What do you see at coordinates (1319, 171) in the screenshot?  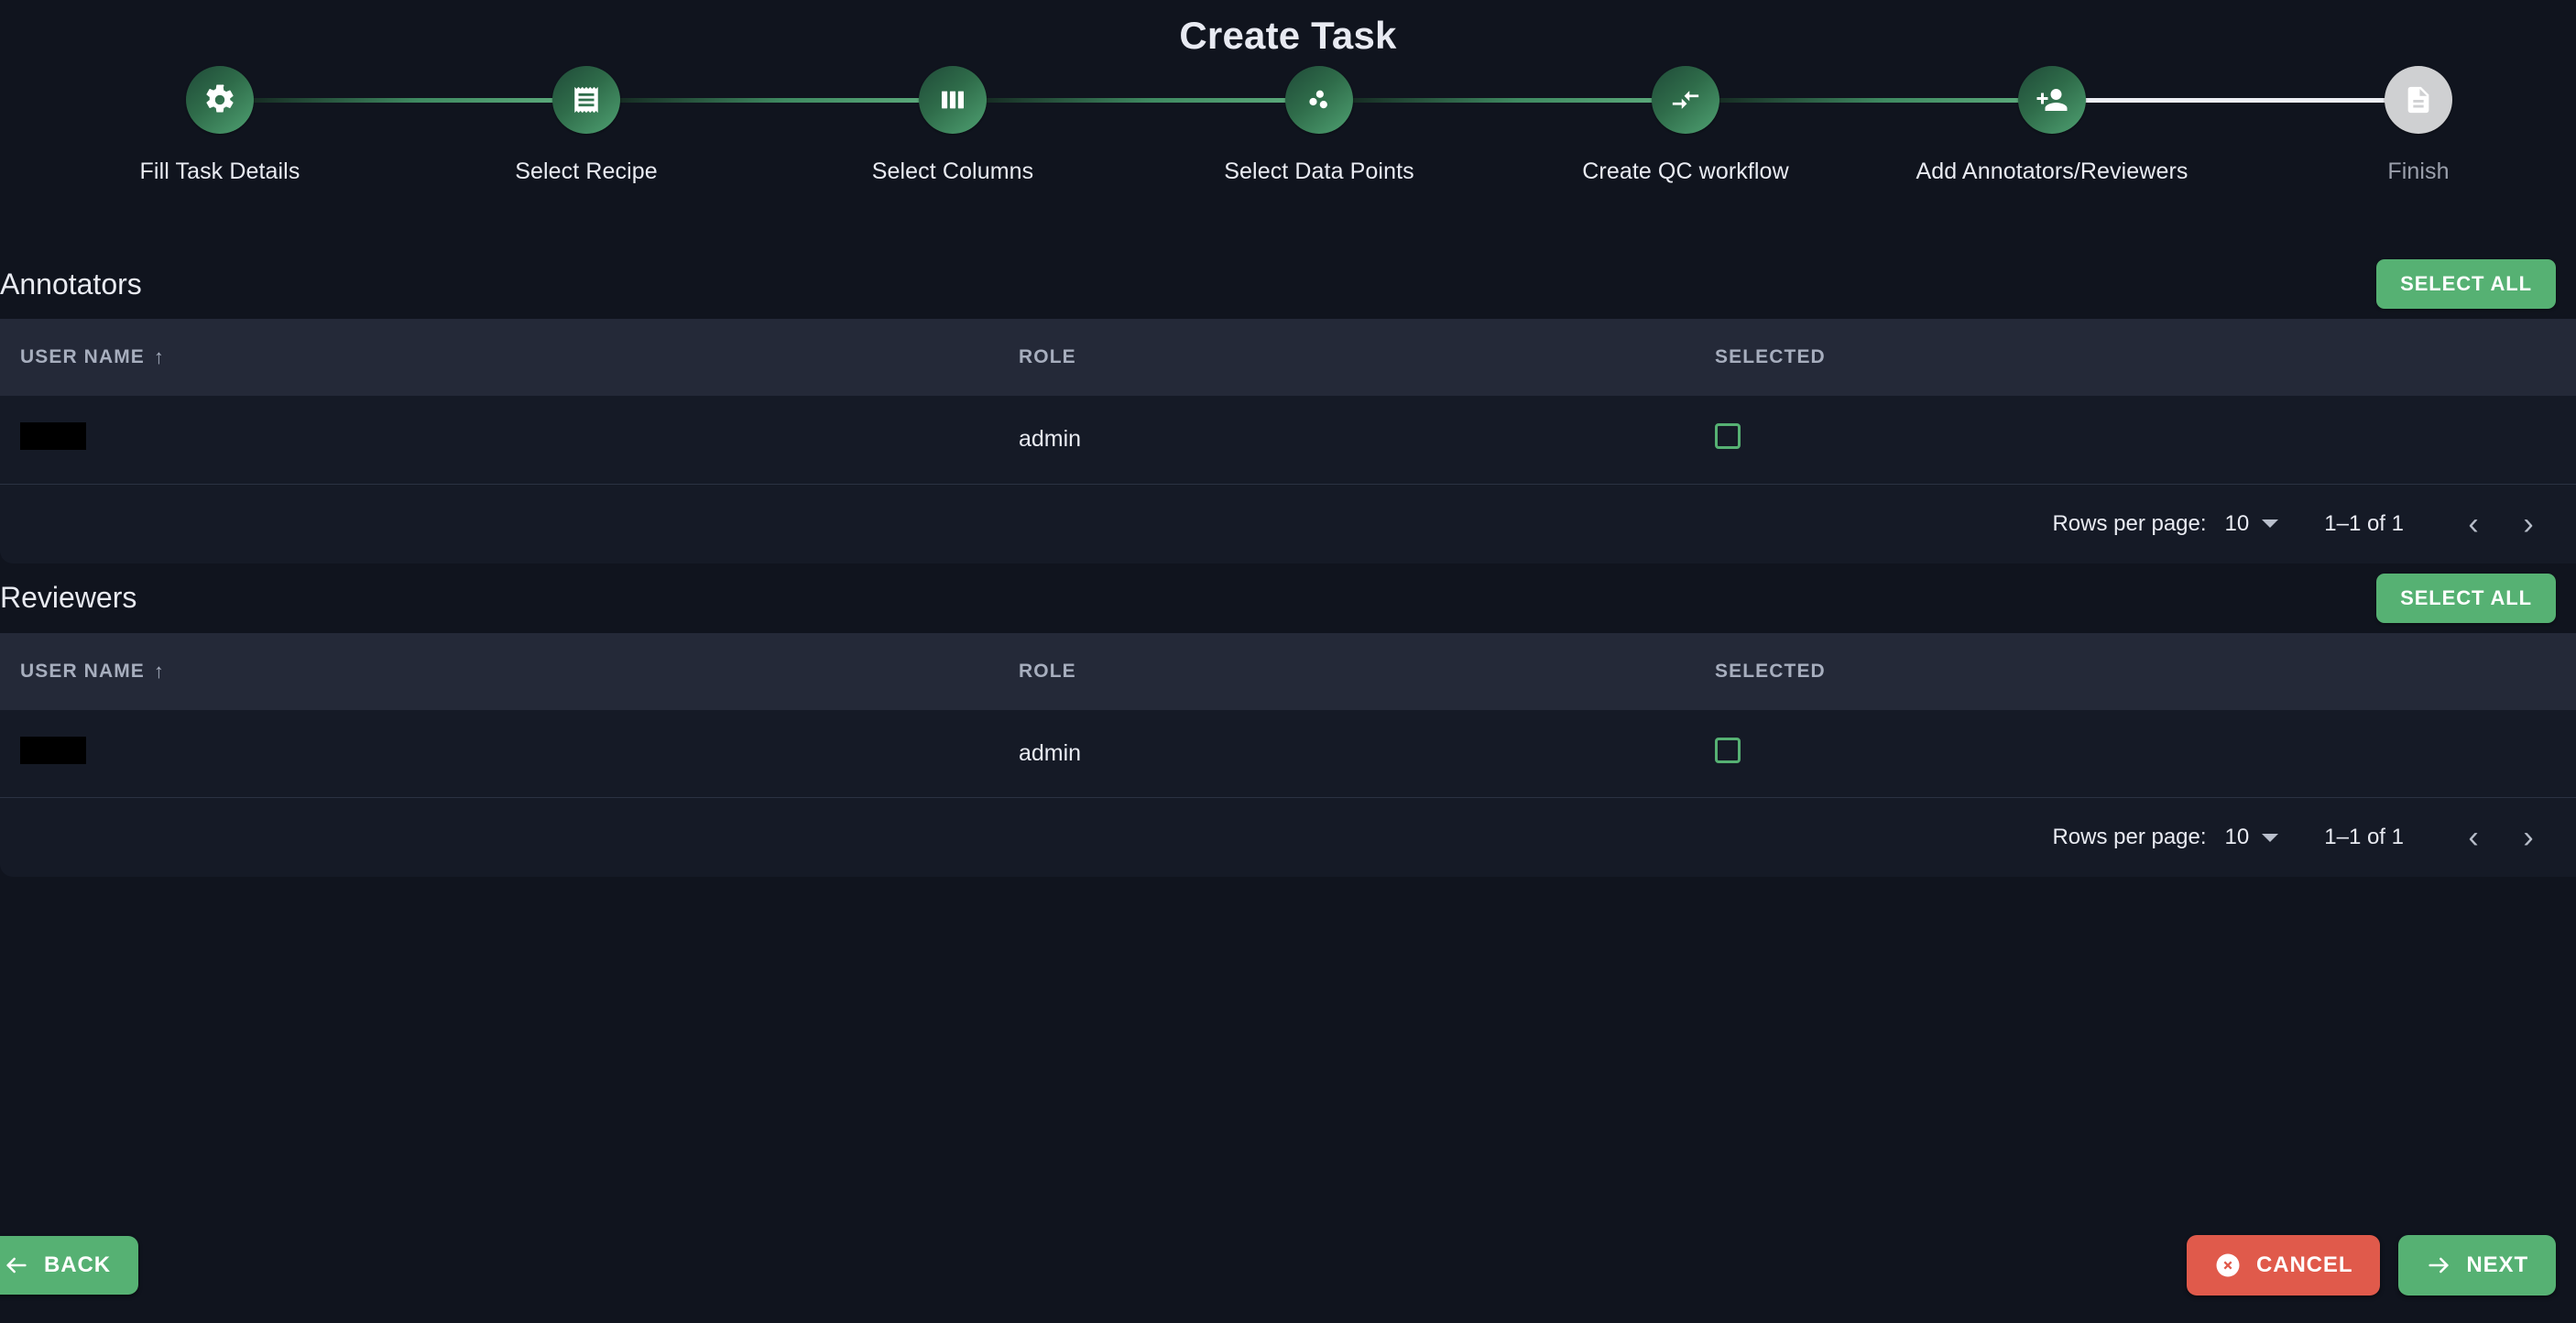 I see `step-label-select-data-points: Select Data Points` at bounding box center [1319, 171].